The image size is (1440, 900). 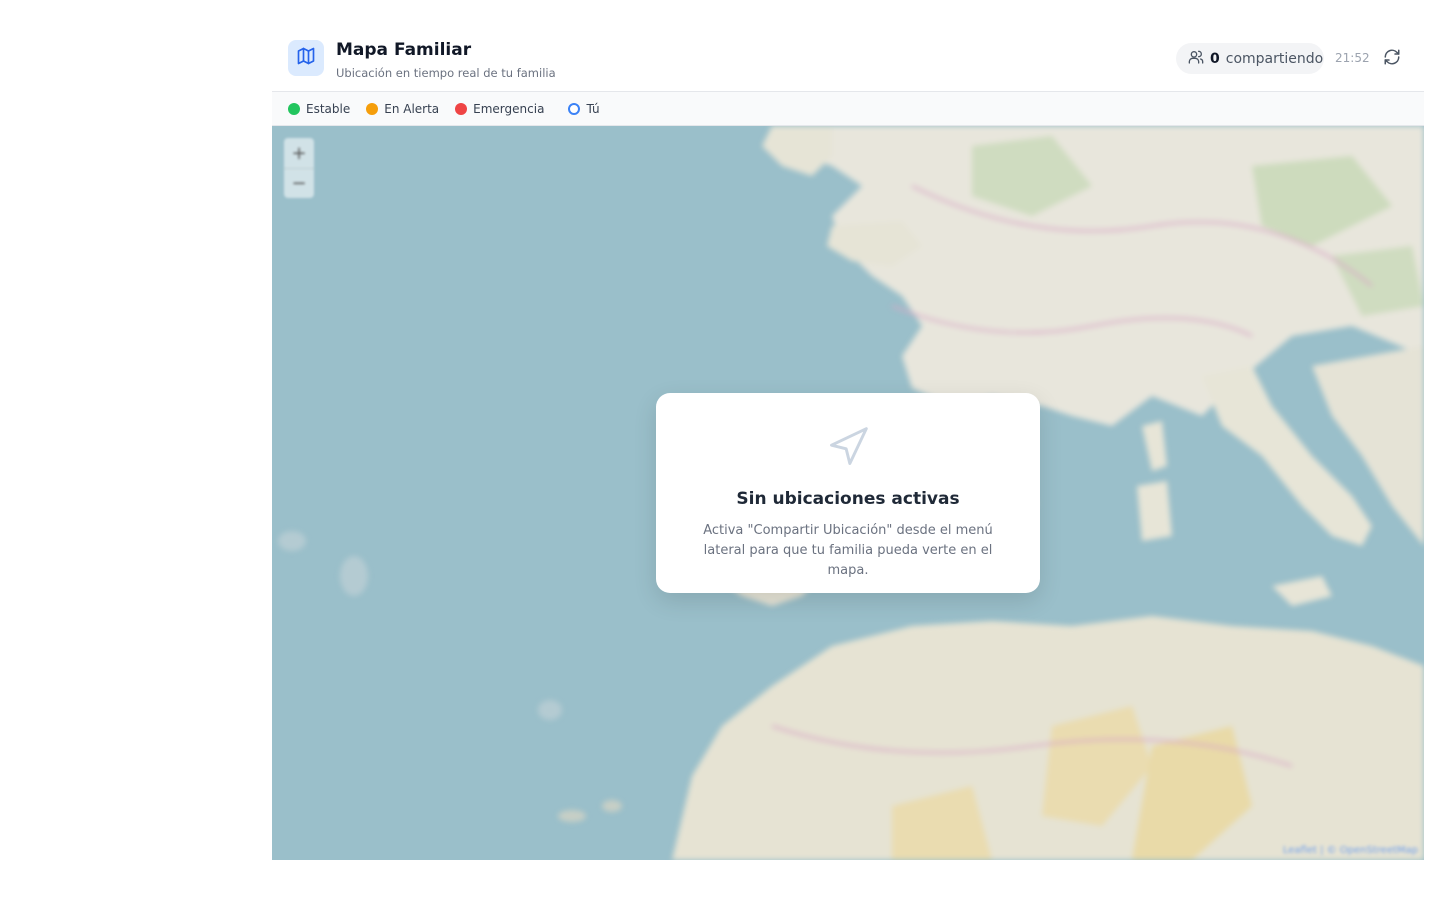 I want to click on legend-item-stable: Estable, so click(x=319, y=109).